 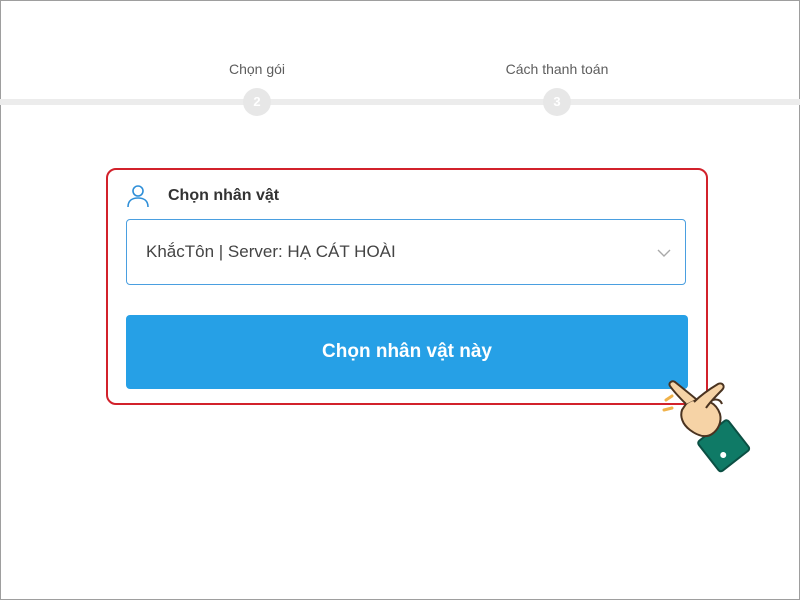 I want to click on step-number-3: 3, so click(x=557, y=102).